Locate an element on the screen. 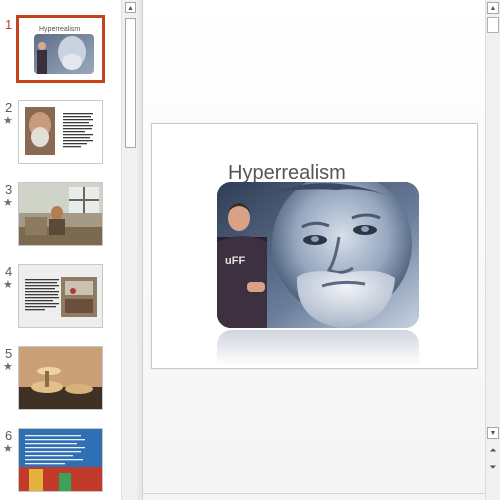 Image resolution: width=500 pixels, height=500 pixels. next-slide-icon: ⏷ is located at coordinates (493, 467).